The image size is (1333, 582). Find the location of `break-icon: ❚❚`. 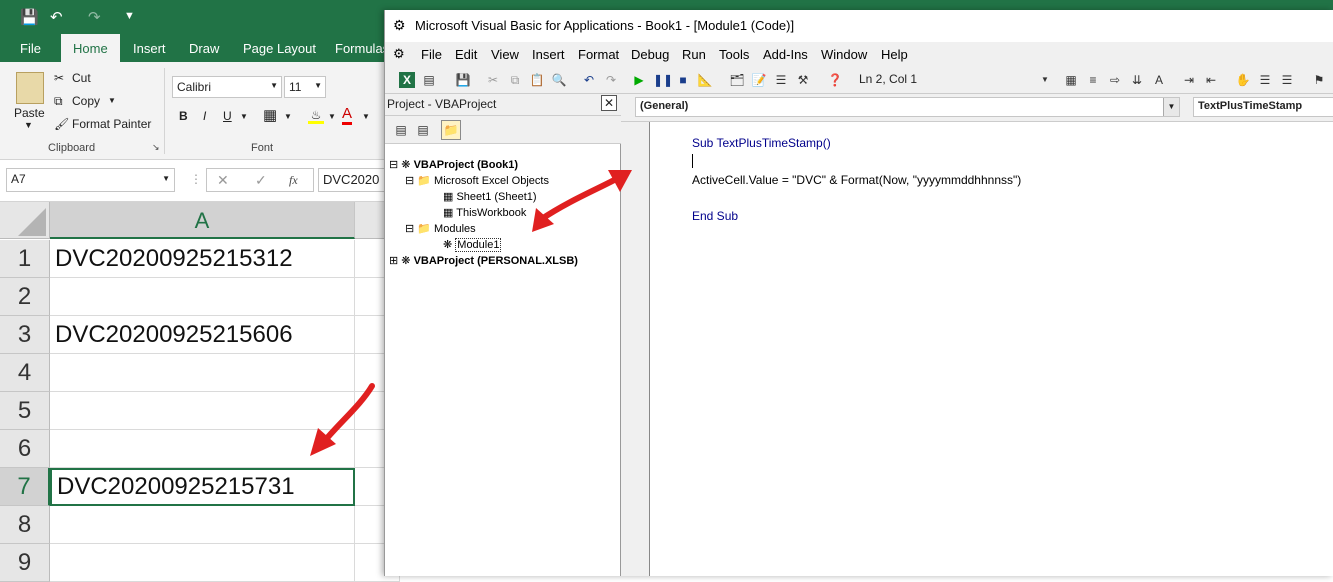

break-icon: ❚❚ is located at coordinates (663, 80).